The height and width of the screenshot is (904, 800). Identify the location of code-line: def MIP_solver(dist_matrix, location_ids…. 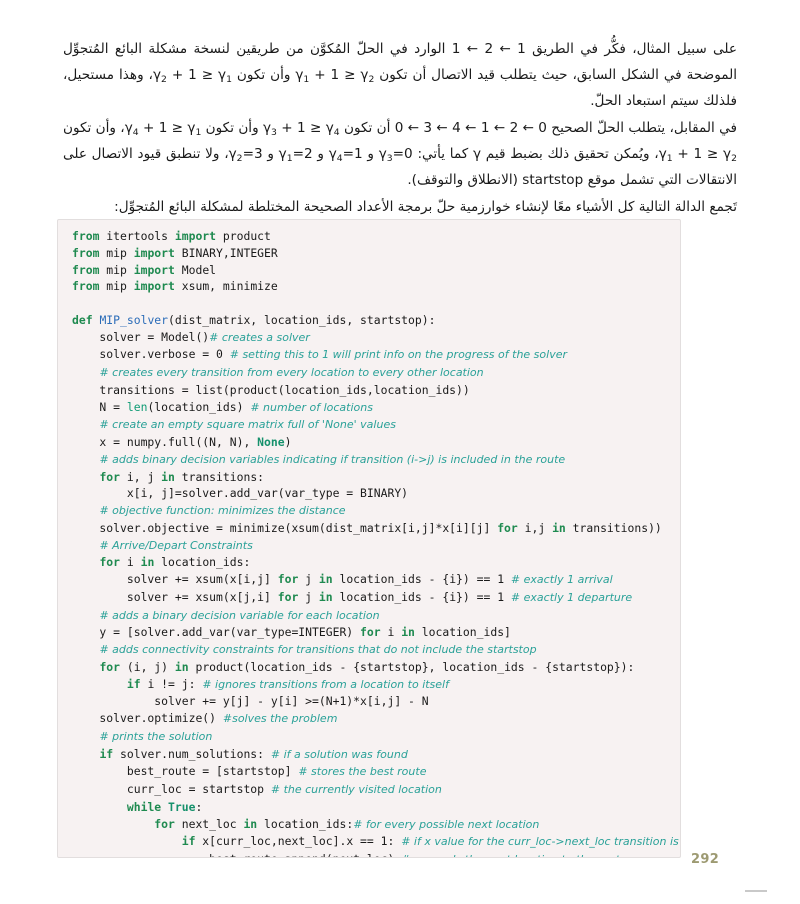
(376, 320).